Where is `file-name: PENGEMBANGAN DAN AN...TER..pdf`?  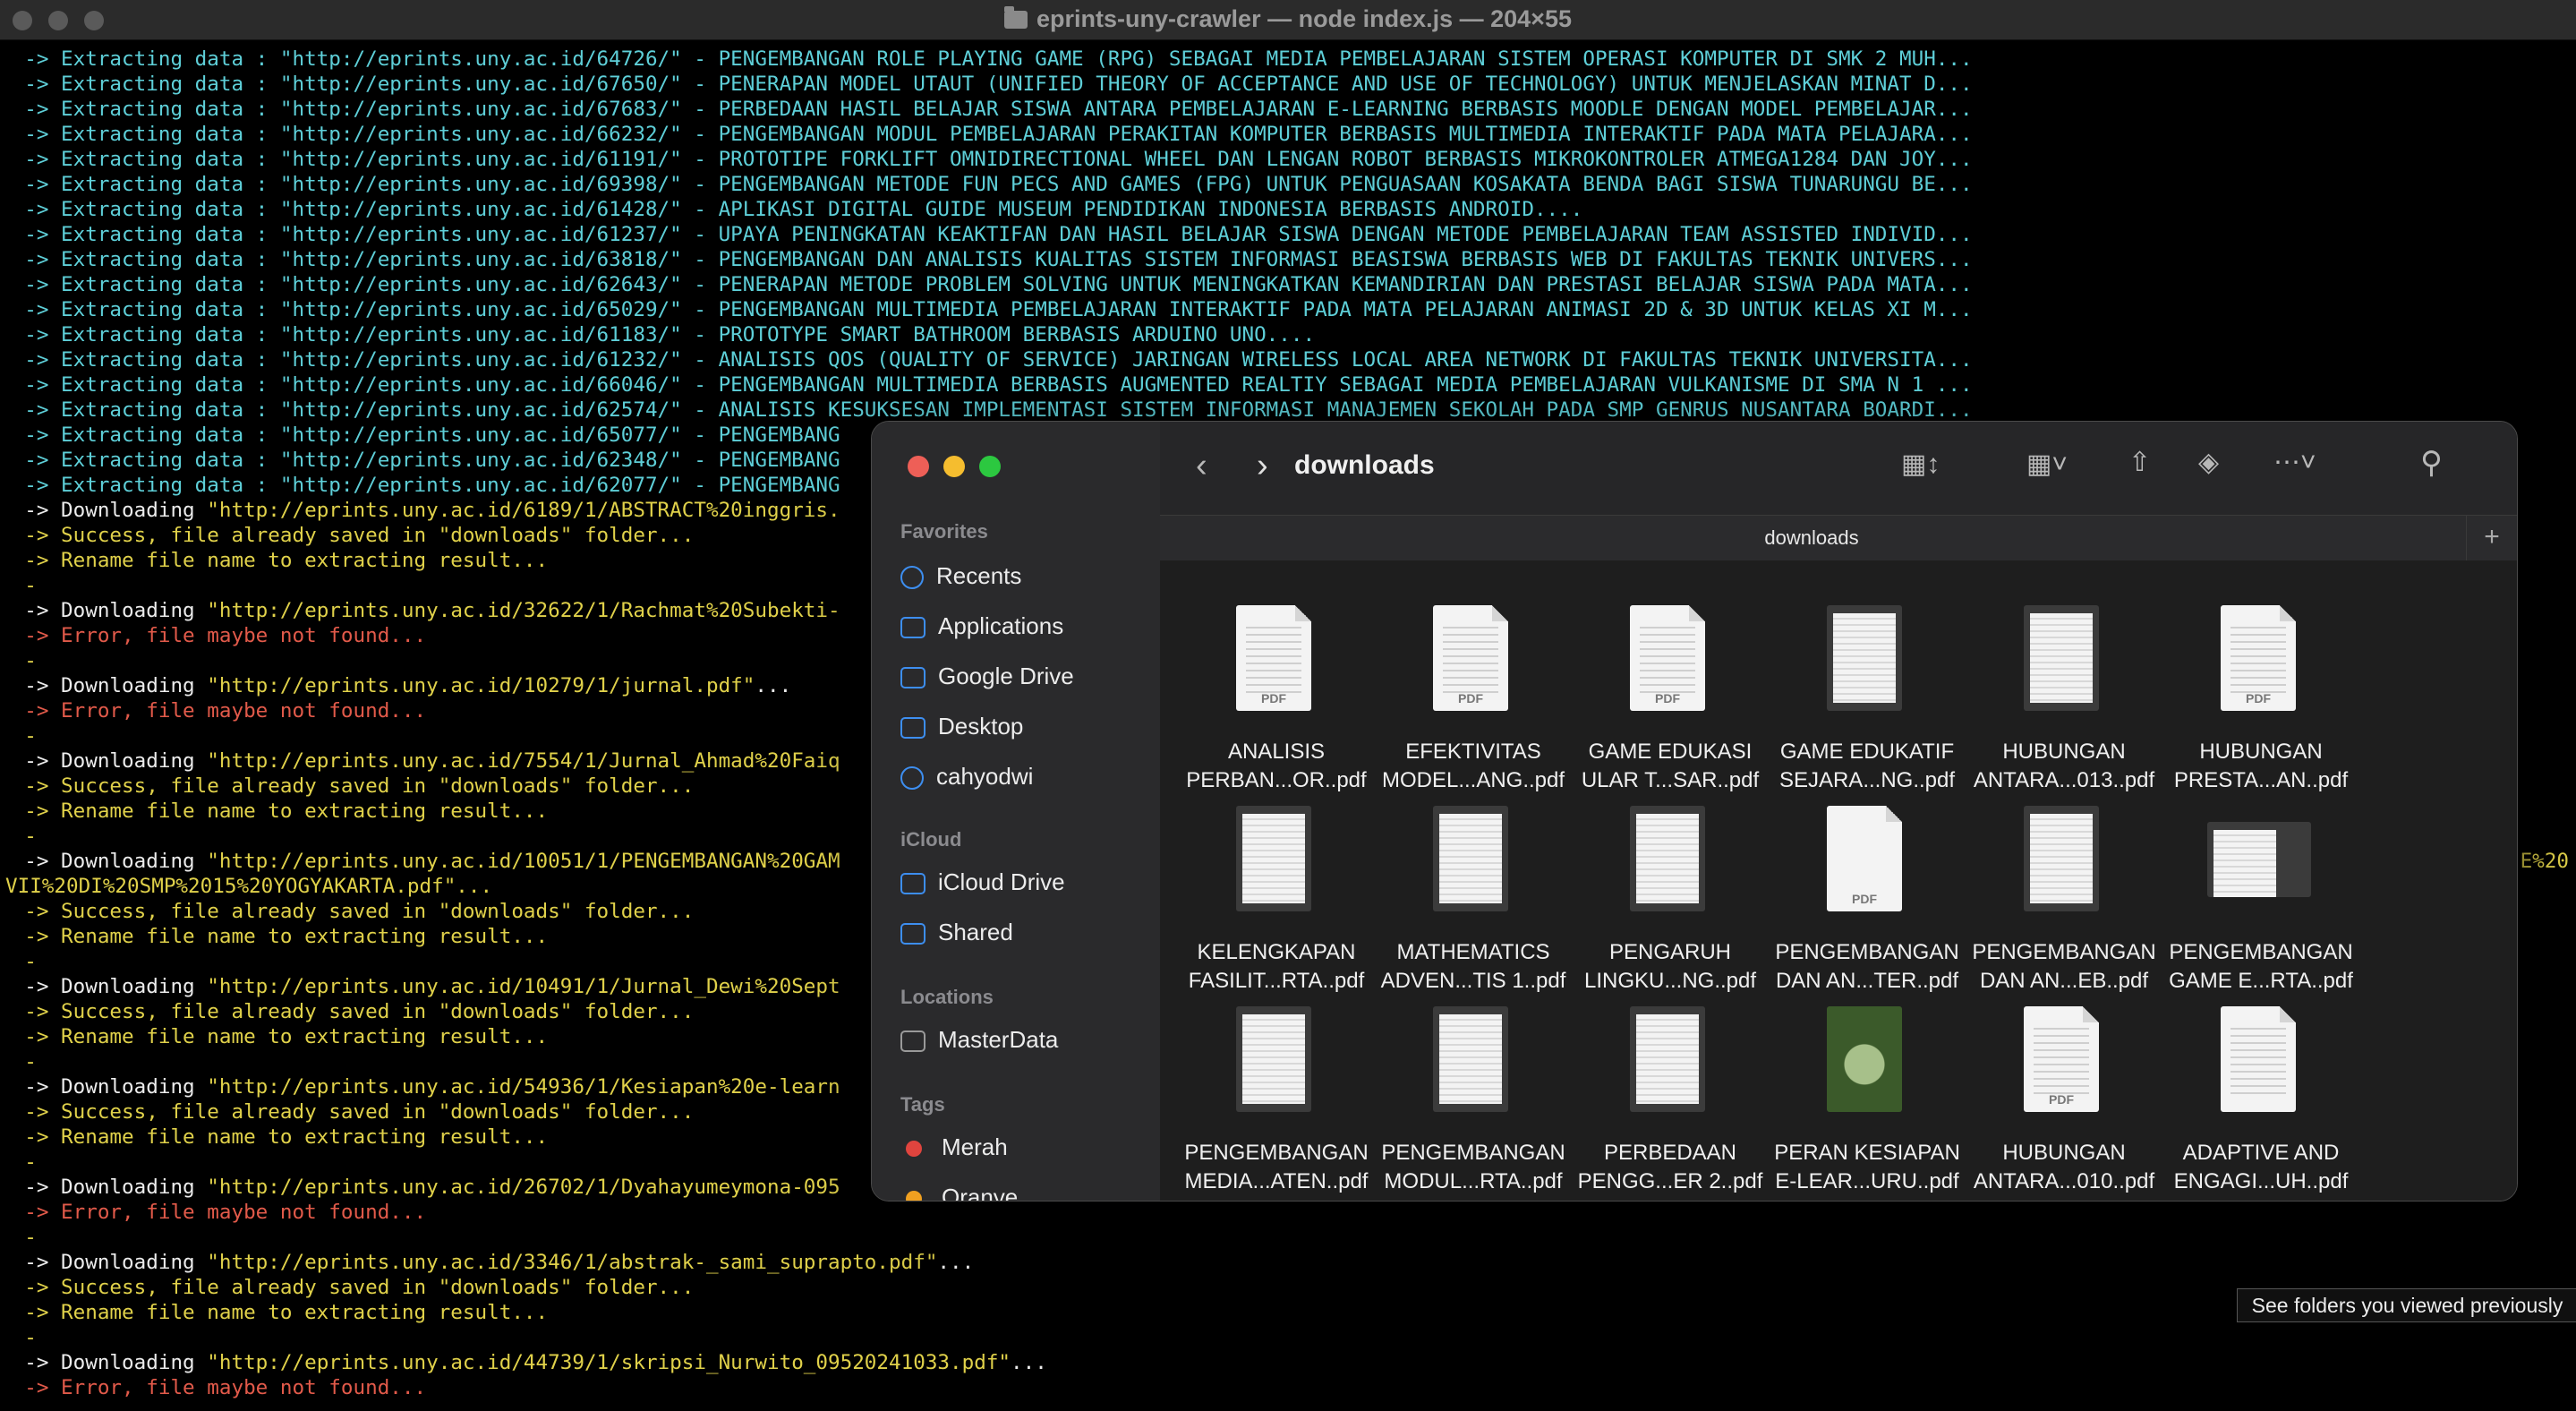
file-name: PENGEMBANGAN DAN AN...TER..pdf is located at coordinates (1867, 967).